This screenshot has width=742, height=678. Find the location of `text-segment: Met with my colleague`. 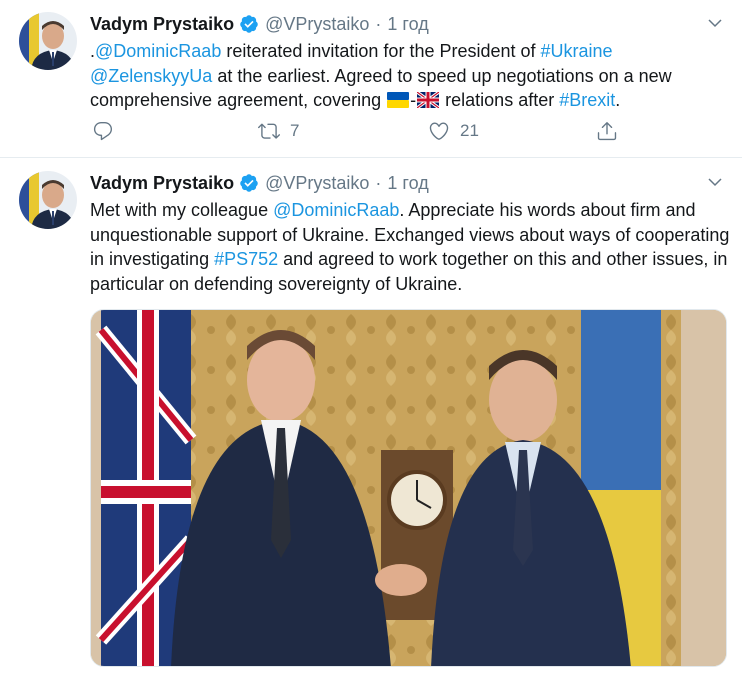

text-segment: Met with my colleague is located at coordinates (182, 210).